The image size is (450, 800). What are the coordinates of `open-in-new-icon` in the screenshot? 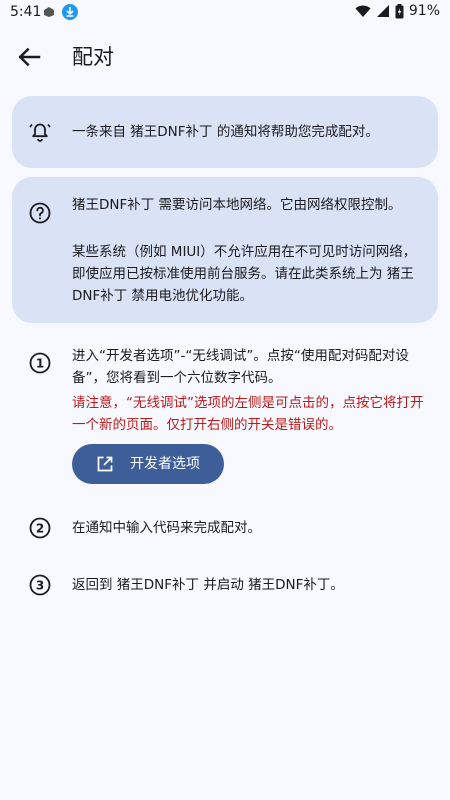 It's located at (105, 464).